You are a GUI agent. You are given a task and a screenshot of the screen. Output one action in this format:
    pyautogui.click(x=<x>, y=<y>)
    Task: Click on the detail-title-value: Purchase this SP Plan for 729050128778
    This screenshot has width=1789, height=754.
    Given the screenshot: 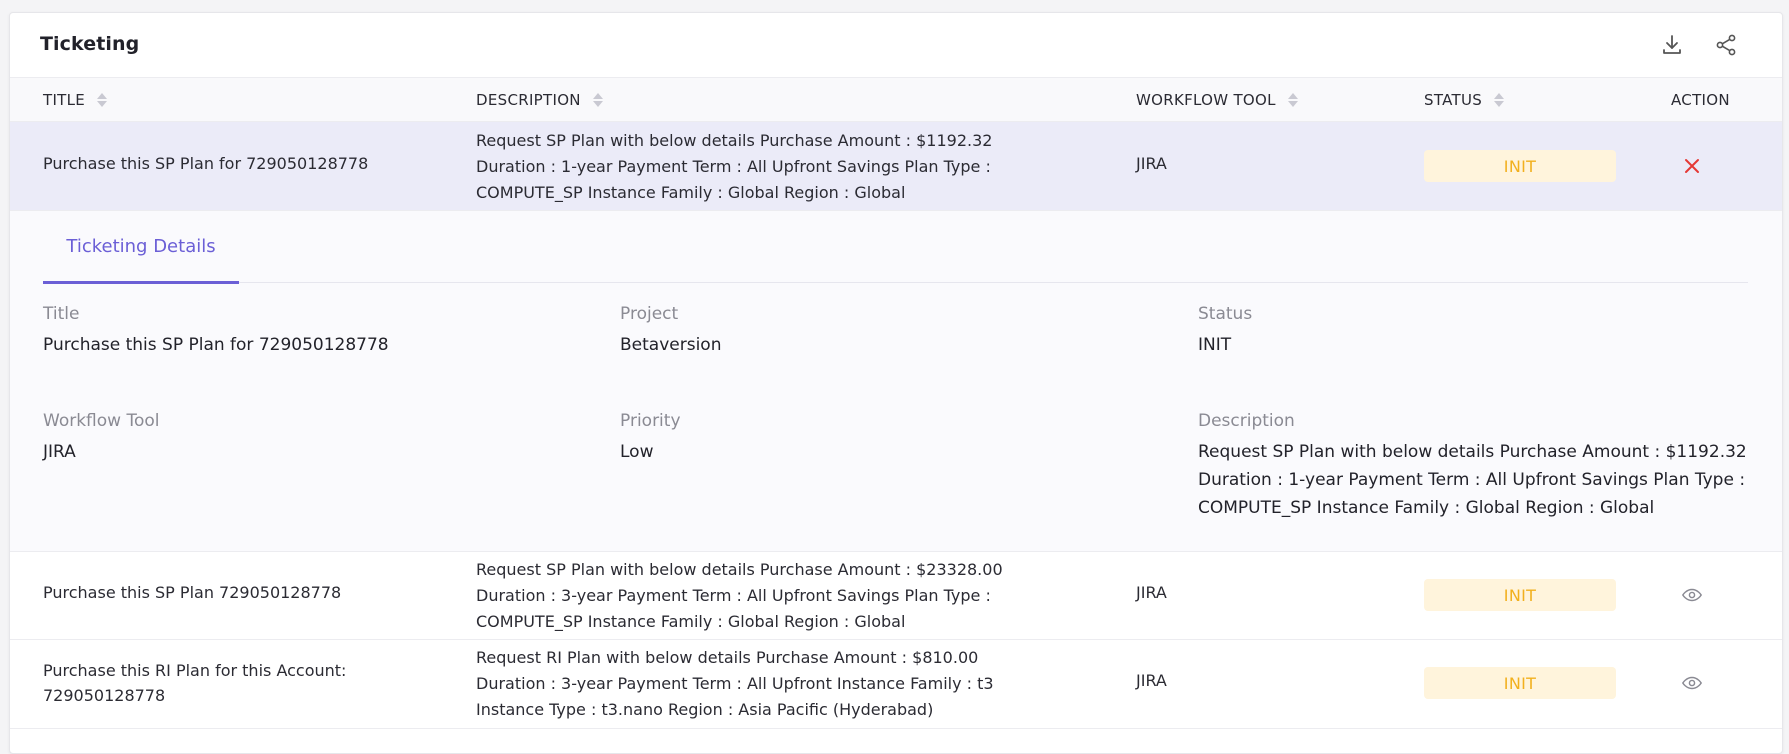 What is the action you would take?
    pyautogui.click(x=216, y=345)
    